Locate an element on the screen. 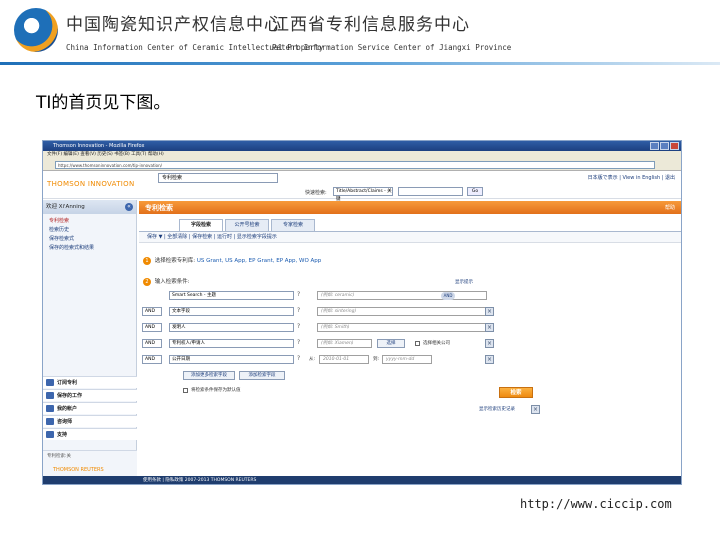 The width and height of the screenshot is (720, 540). field-select: Smart Search - 主题 is located at coordinates (231, 295).